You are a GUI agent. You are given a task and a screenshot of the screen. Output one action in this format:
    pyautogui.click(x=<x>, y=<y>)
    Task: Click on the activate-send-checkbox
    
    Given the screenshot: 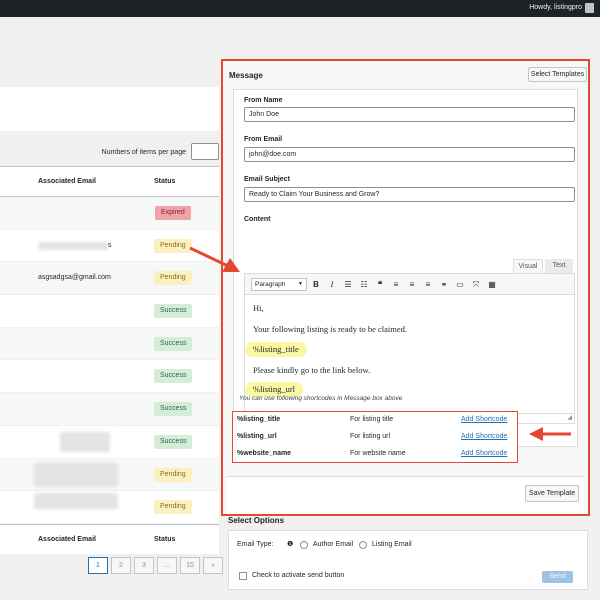 What is the action you would take?
    pyautogui.click(x=243, y=576)
    